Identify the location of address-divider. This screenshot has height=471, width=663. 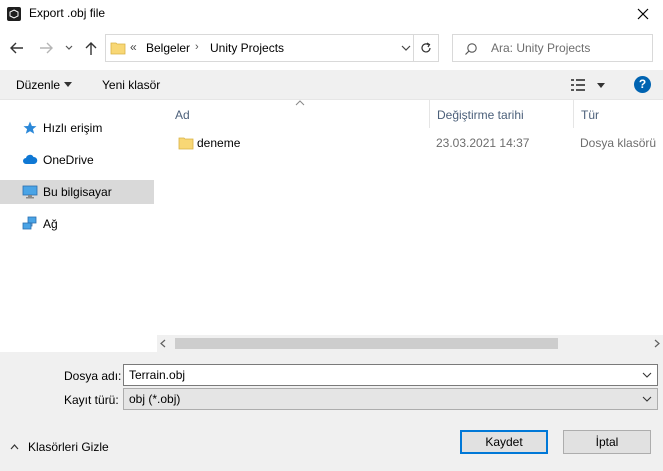
(413, 48).